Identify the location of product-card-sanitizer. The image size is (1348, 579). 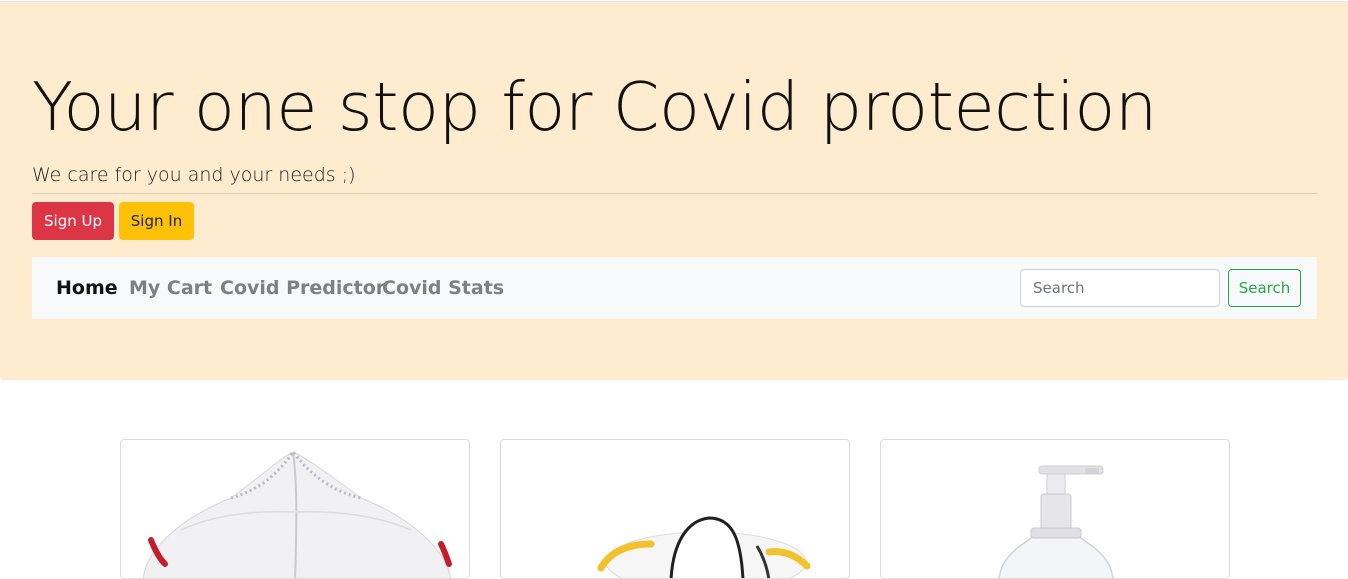
(1055, 509).